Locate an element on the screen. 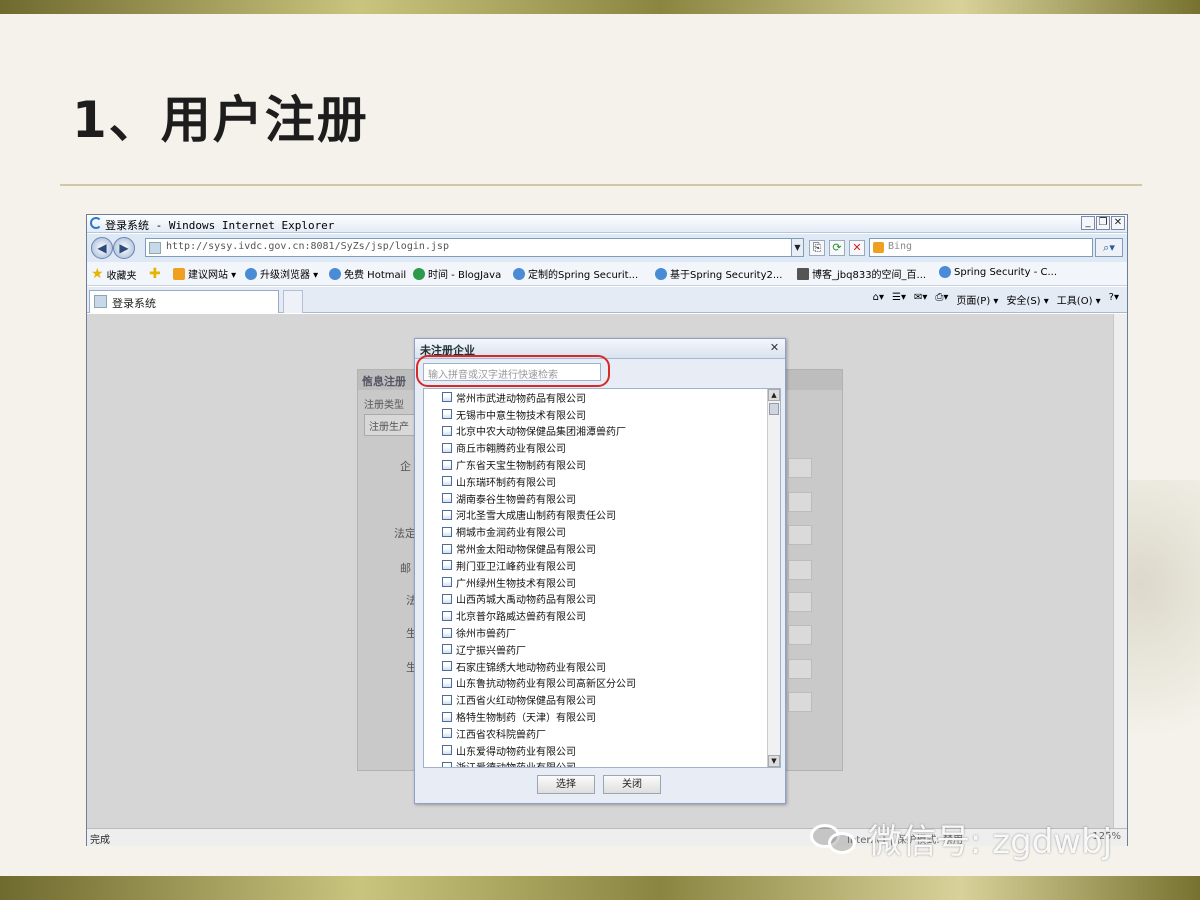 The image size is (1200, 900). company-list-item: 湖南泰谷生物兽药有限公司 is located at coordinates (602, 498).